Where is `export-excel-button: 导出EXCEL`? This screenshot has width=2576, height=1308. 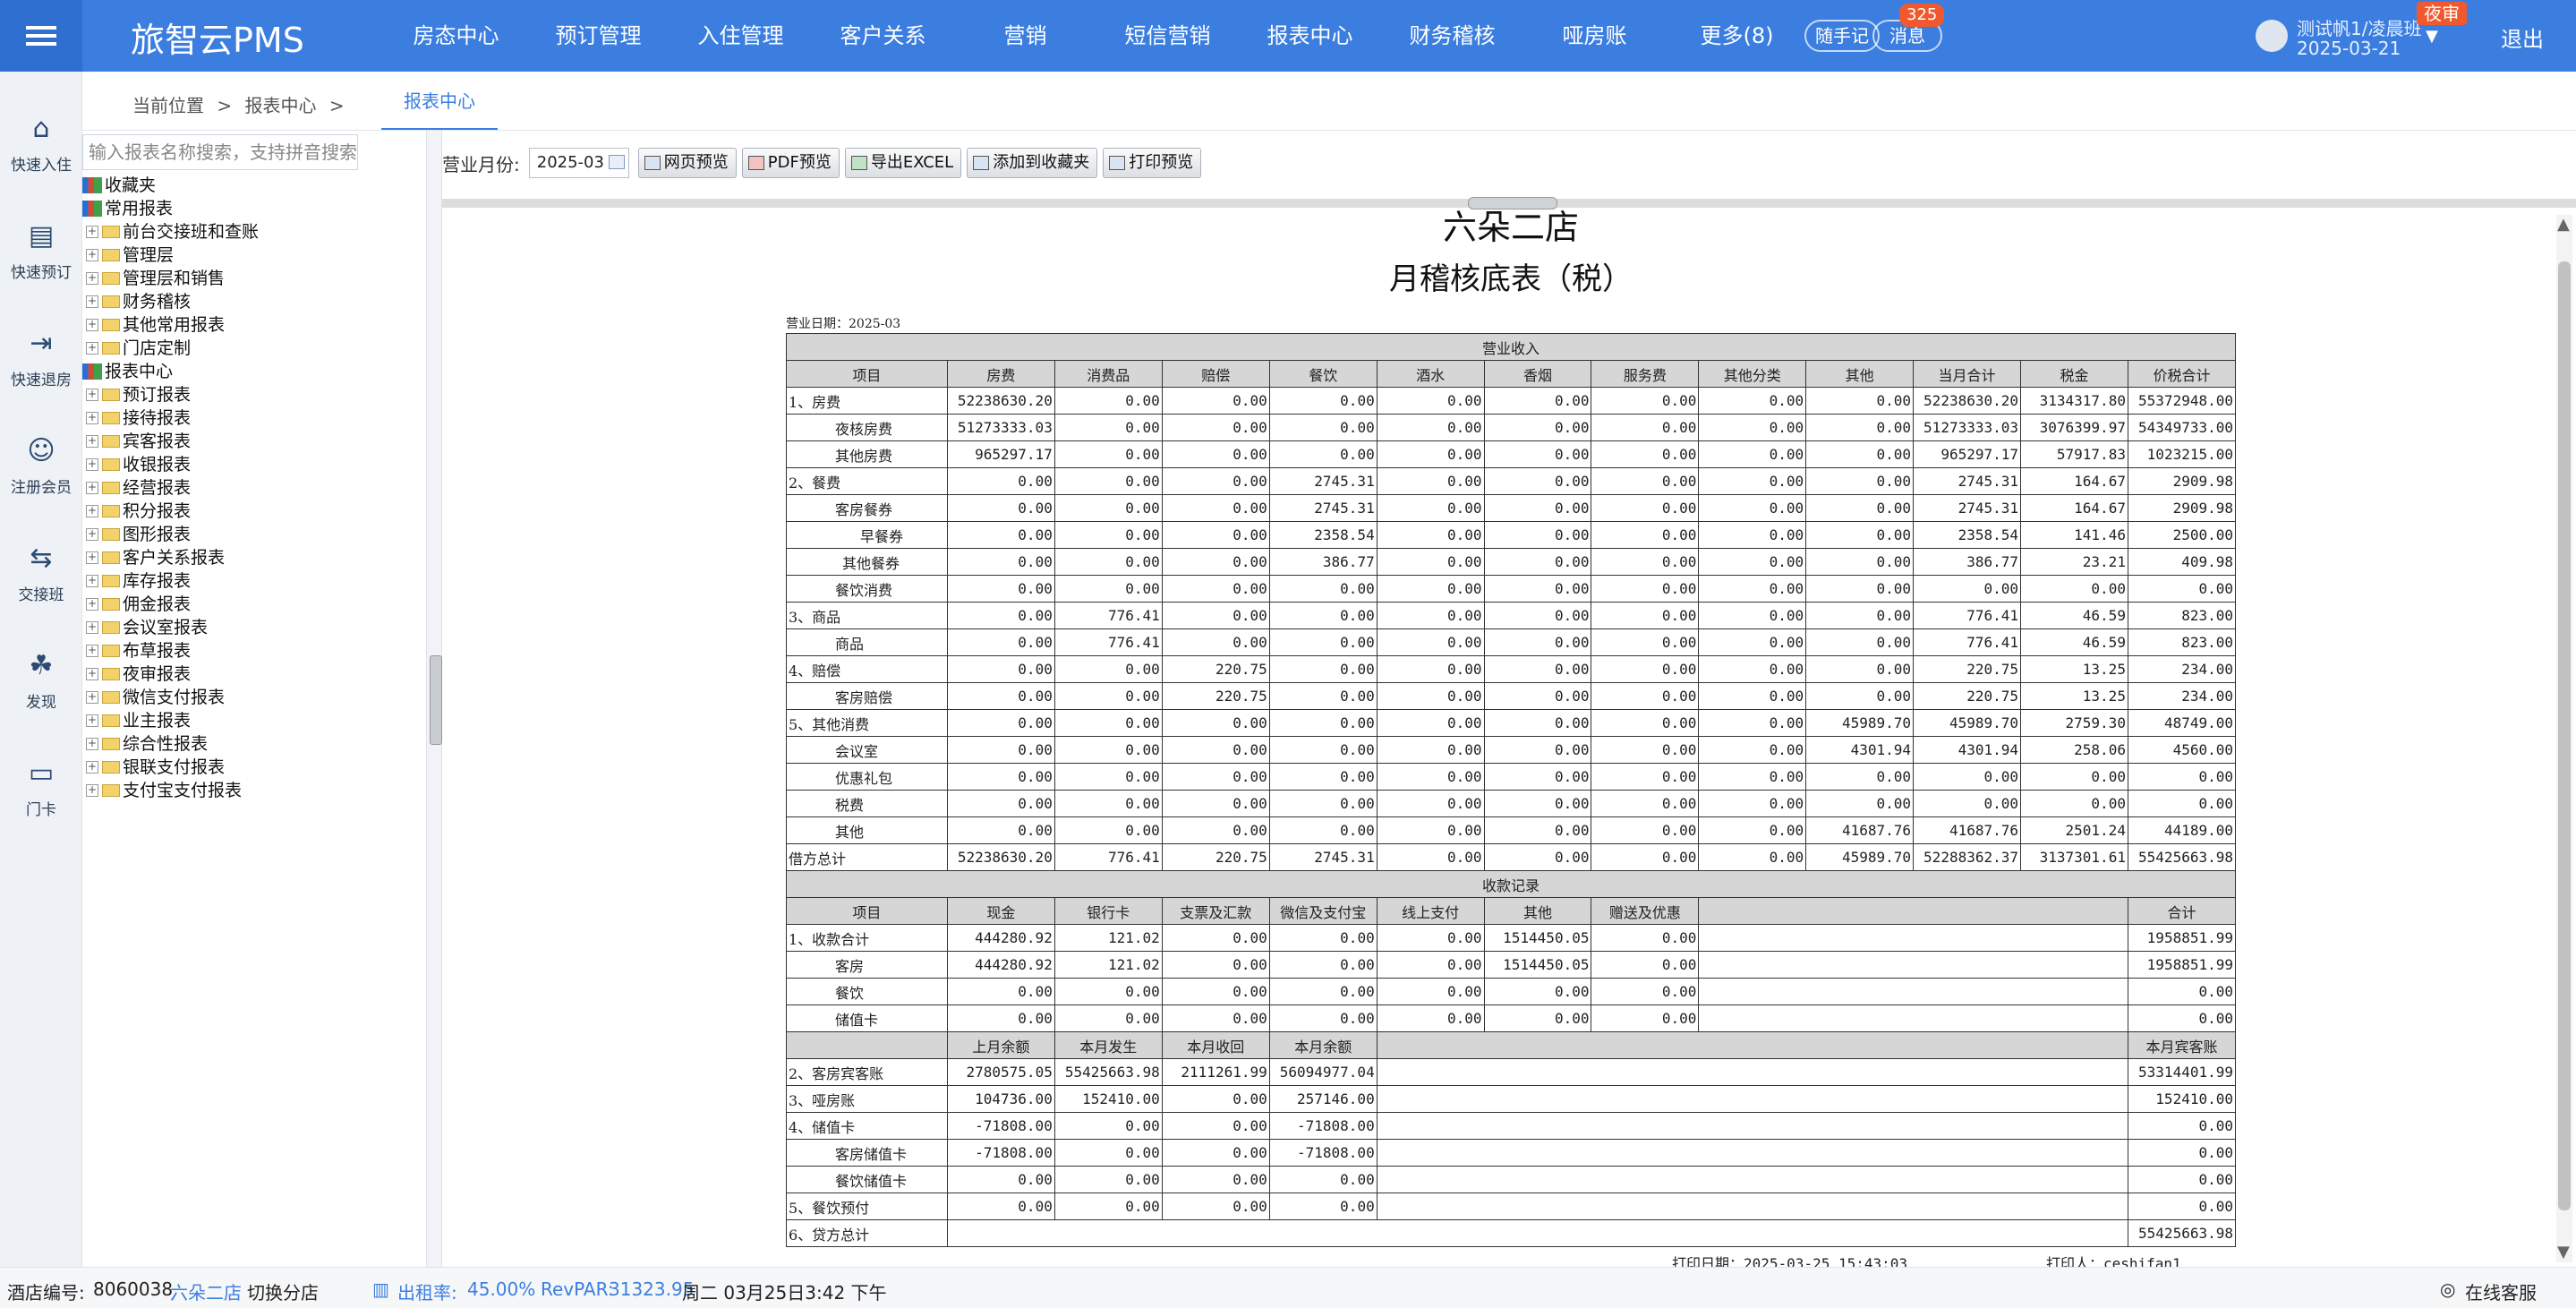
export-excel-button: 导出EXCEL is located at coordinates (903, 163).